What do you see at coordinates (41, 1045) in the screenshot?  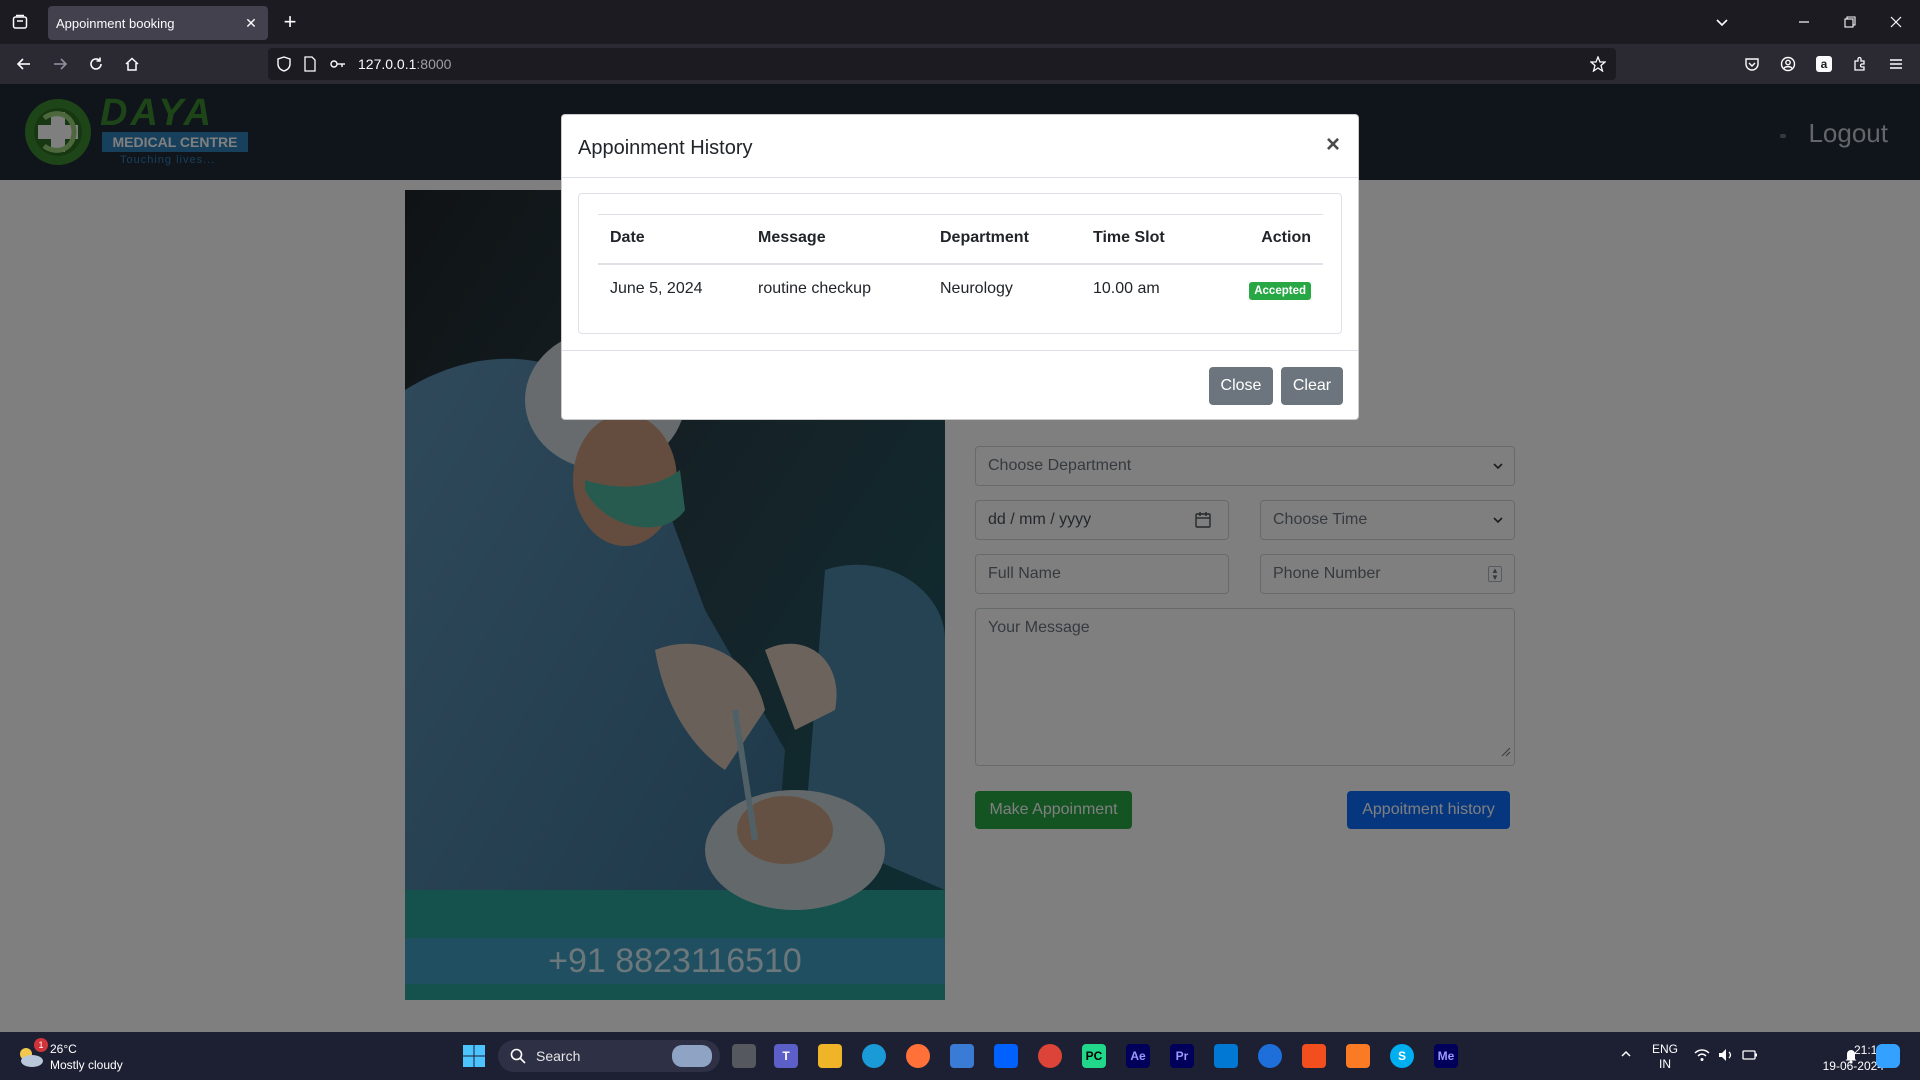 I see `weather-alert-badge: 1` at bounding box center [41, 1045].